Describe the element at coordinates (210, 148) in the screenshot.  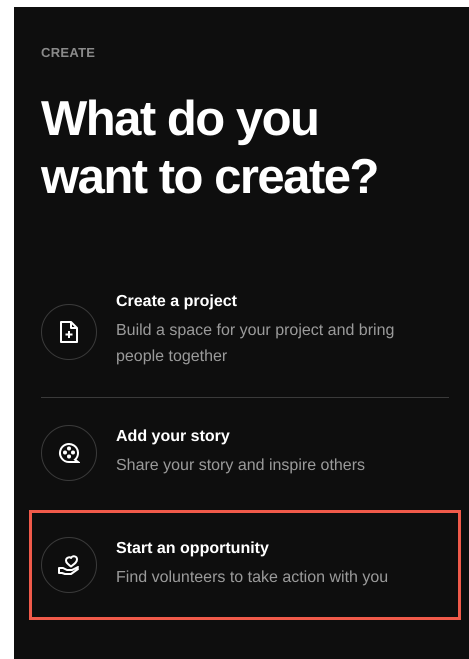
I see `page-heading: What do you want to create?` at that location.